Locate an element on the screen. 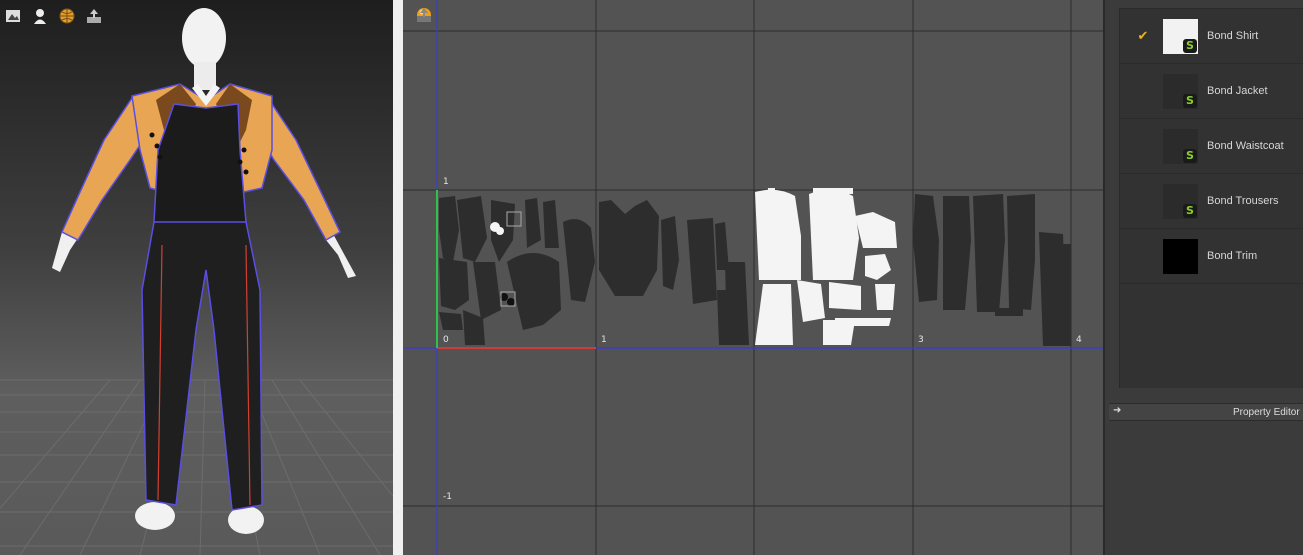 This screenshot has height=555, width=1303. arrow-right-icon: ➜ is located at coordinates (1117, 410).